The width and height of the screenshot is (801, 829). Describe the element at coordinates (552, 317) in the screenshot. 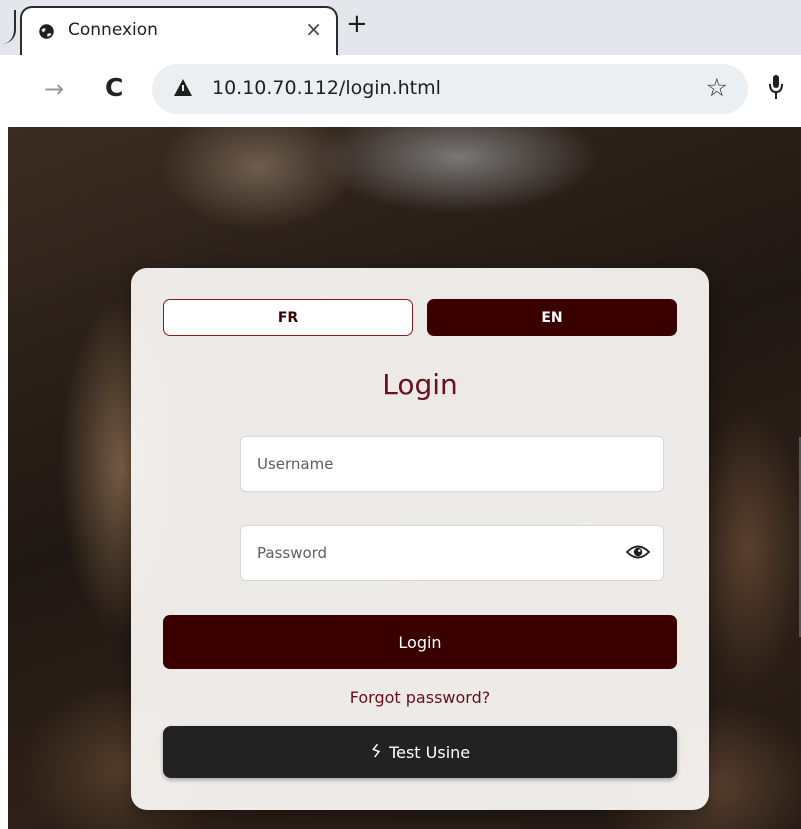

I see `language-en-button: EN` at that location.